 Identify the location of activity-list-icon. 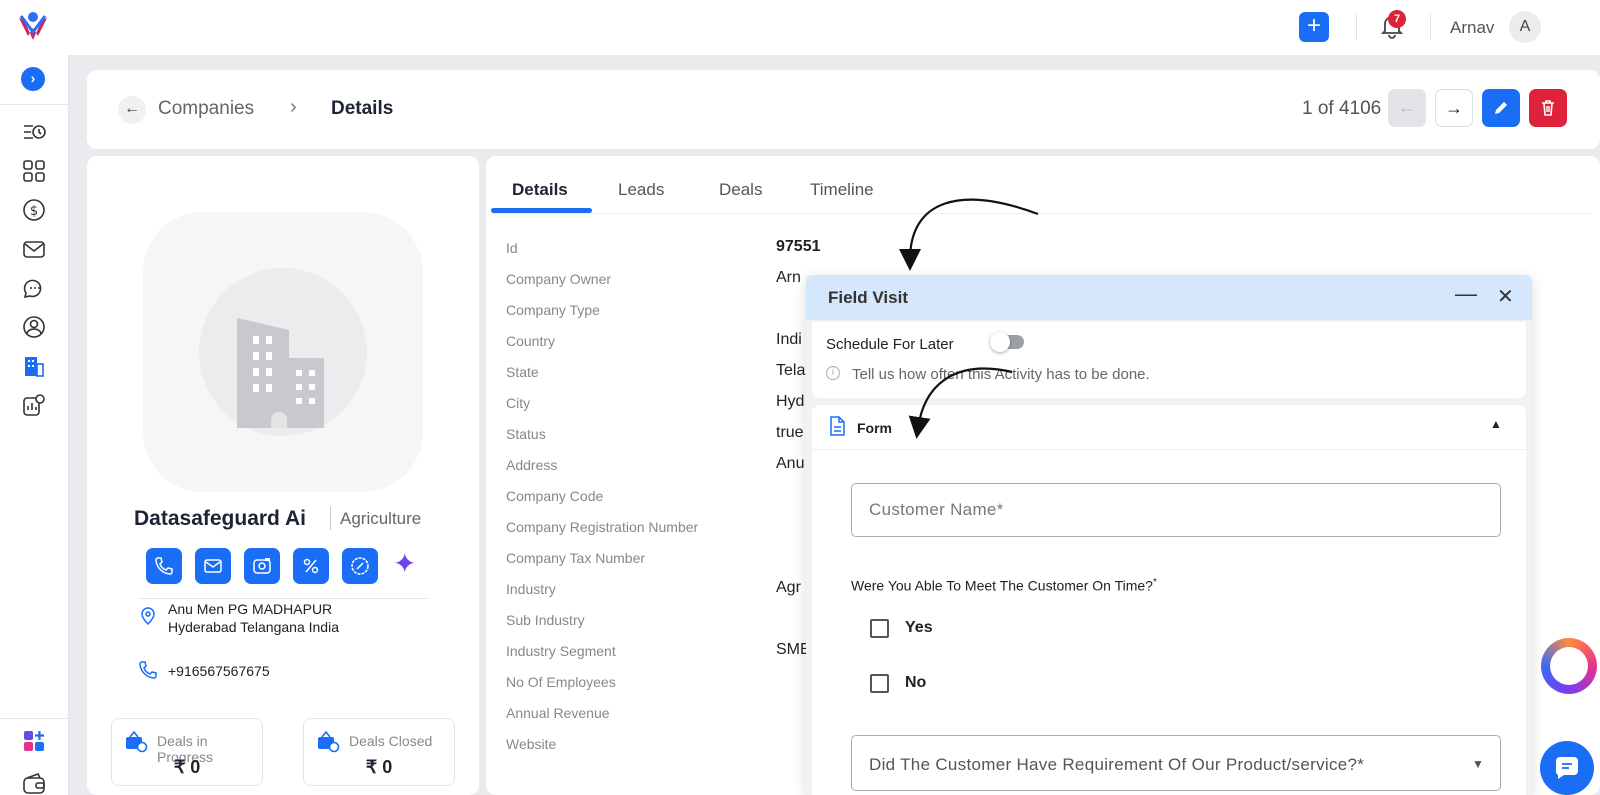
(34, 132).